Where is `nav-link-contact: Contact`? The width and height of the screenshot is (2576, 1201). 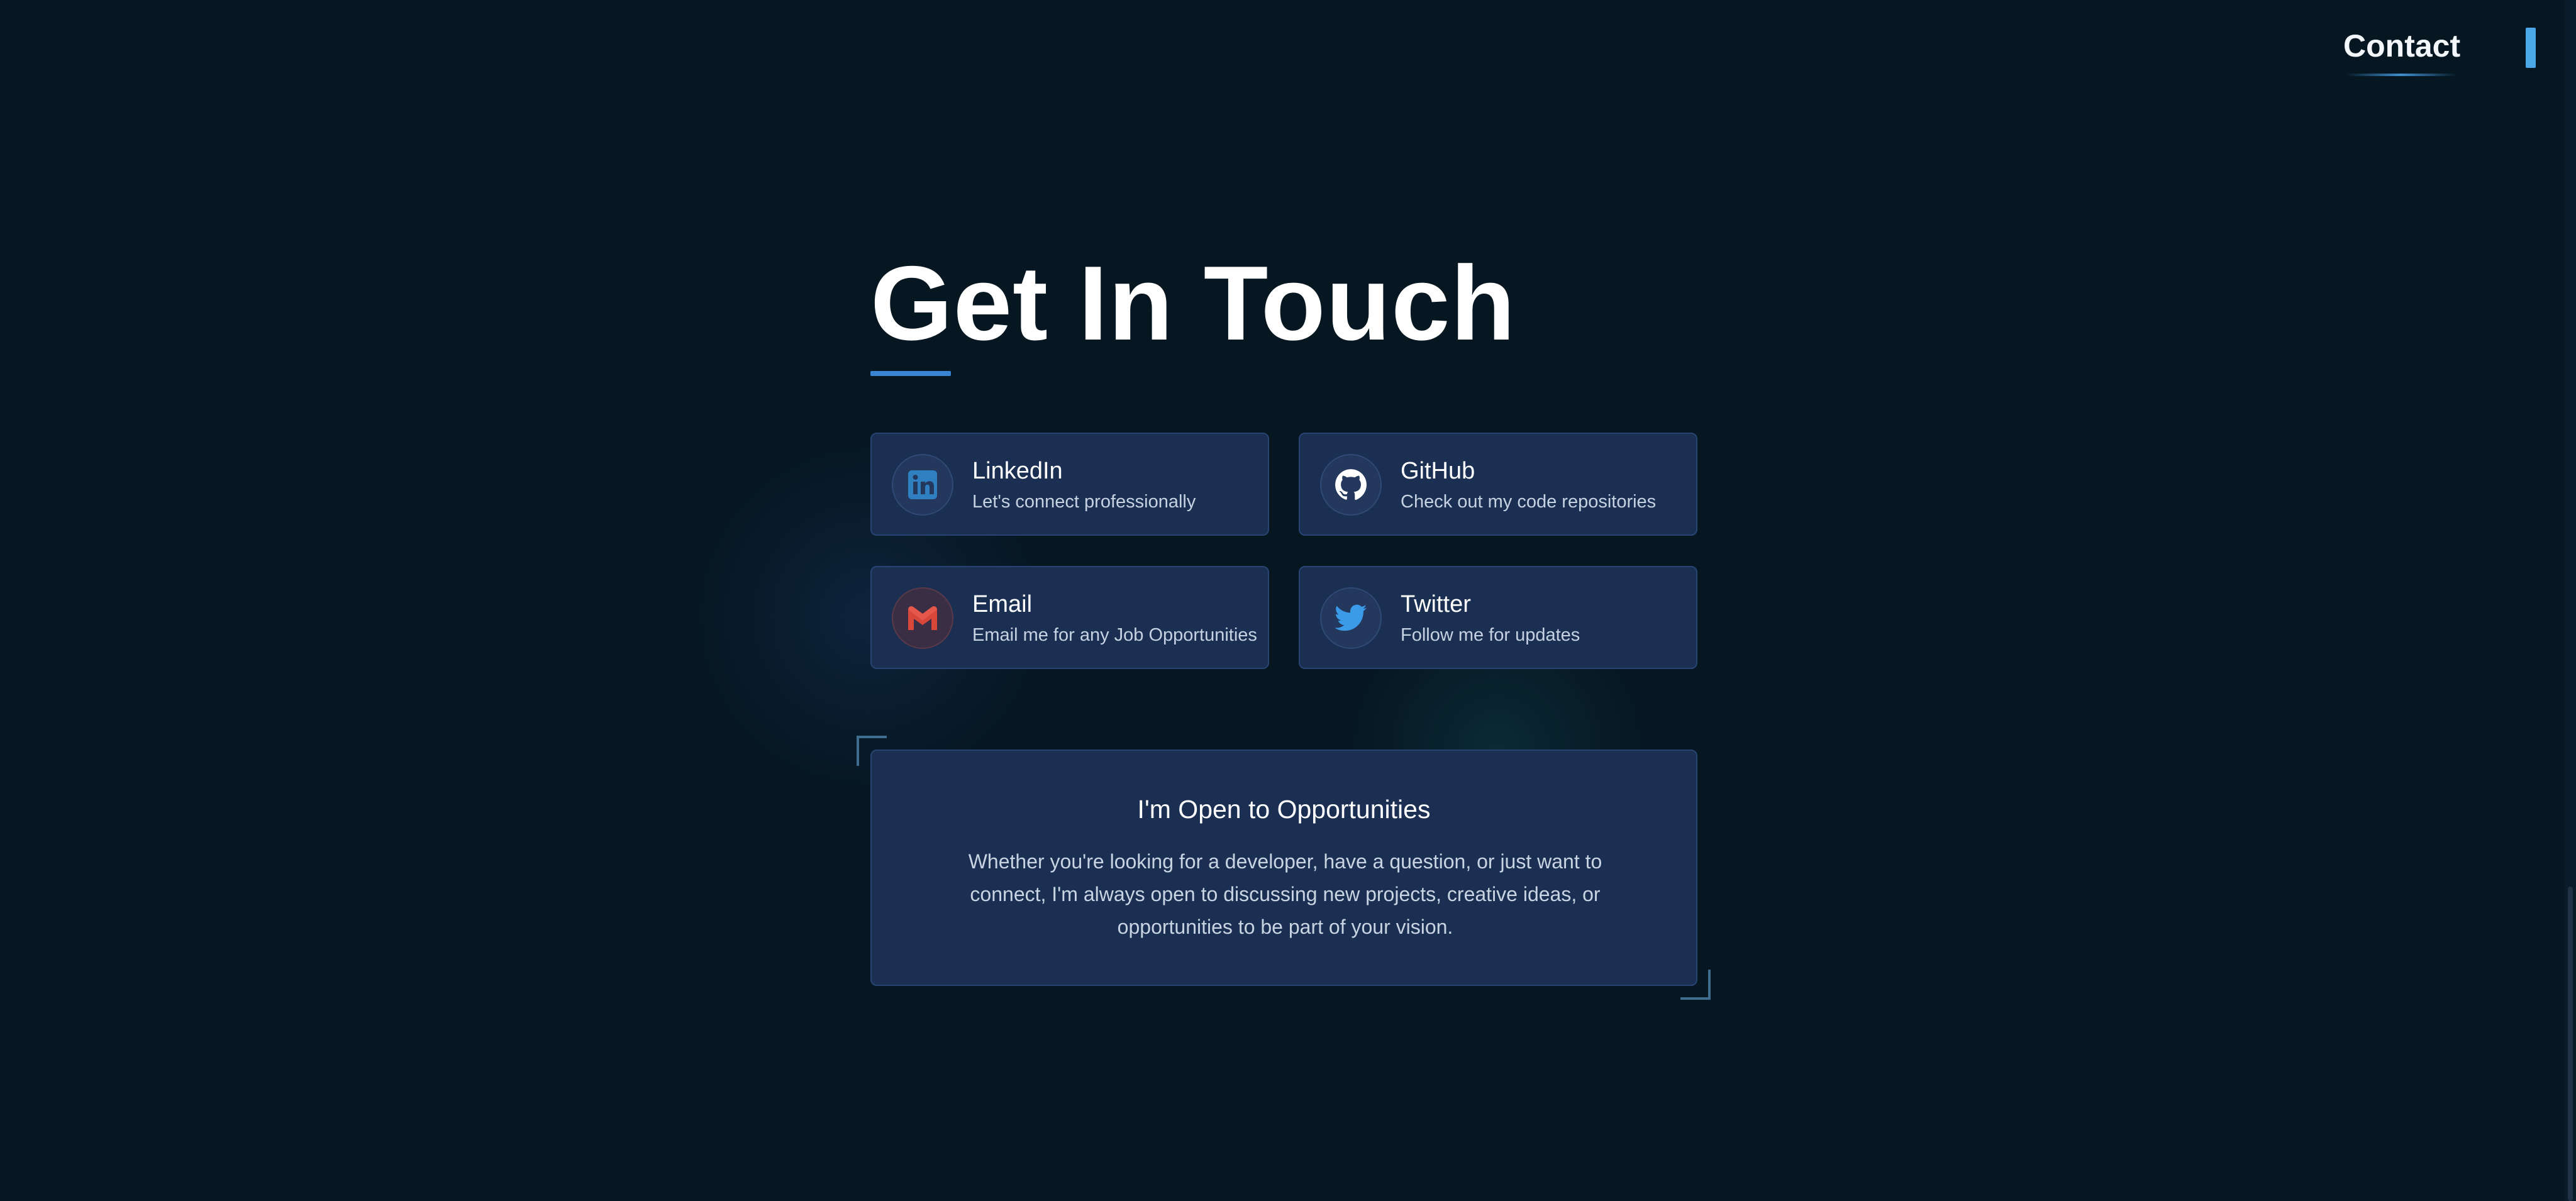
nav-link-contact: Contact is located at coordinates (2401, 46).